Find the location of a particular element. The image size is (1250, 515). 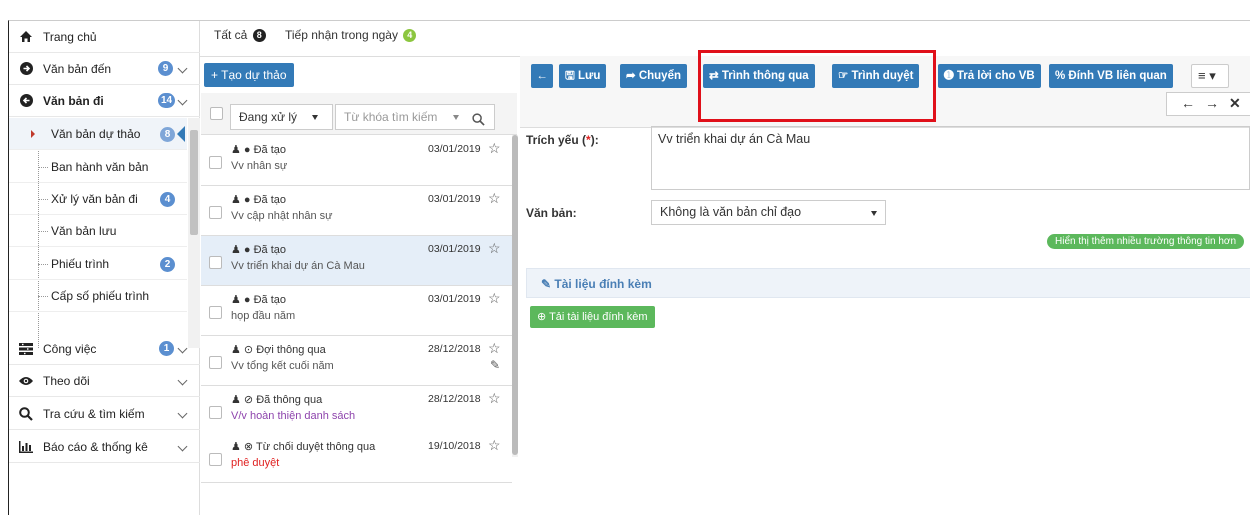

sidebar-item-draft: Văn bản dự thảo 8 is located at coordinates (98, 134).